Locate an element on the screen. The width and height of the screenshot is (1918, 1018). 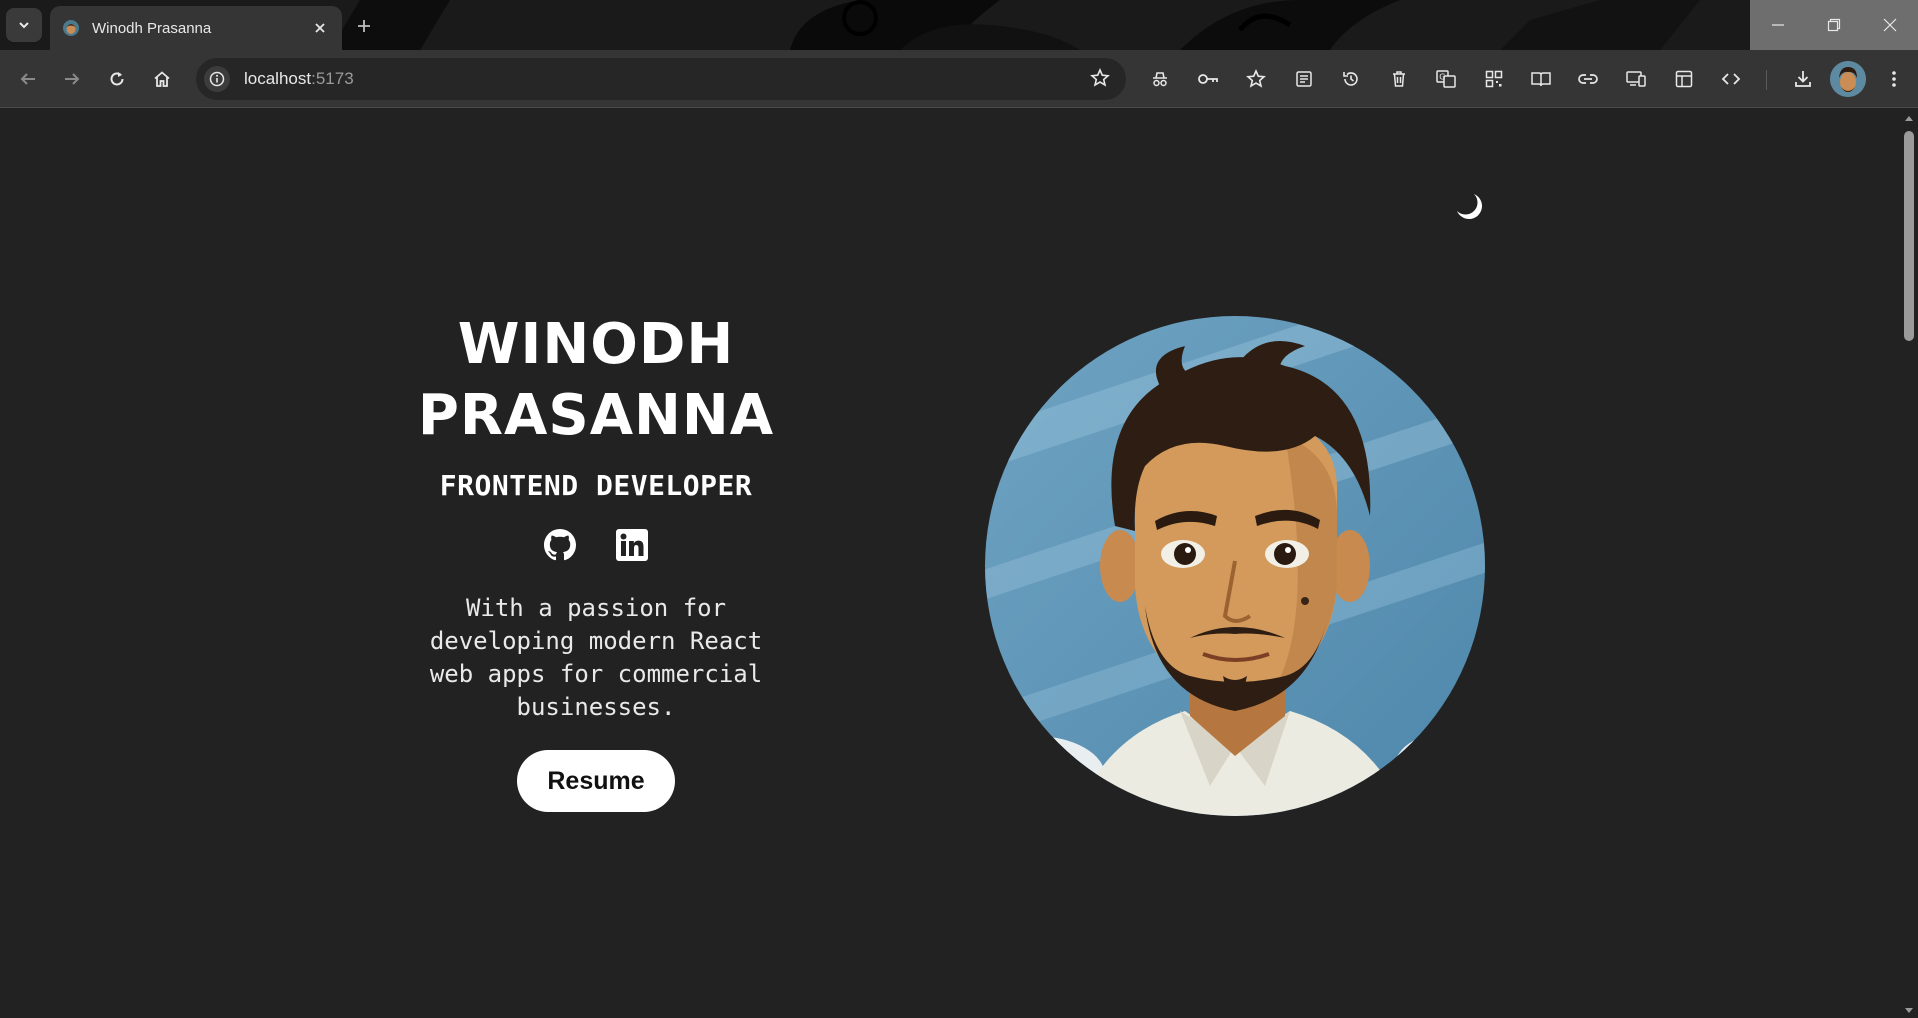
info-icon is located at coordinates (217, 79).